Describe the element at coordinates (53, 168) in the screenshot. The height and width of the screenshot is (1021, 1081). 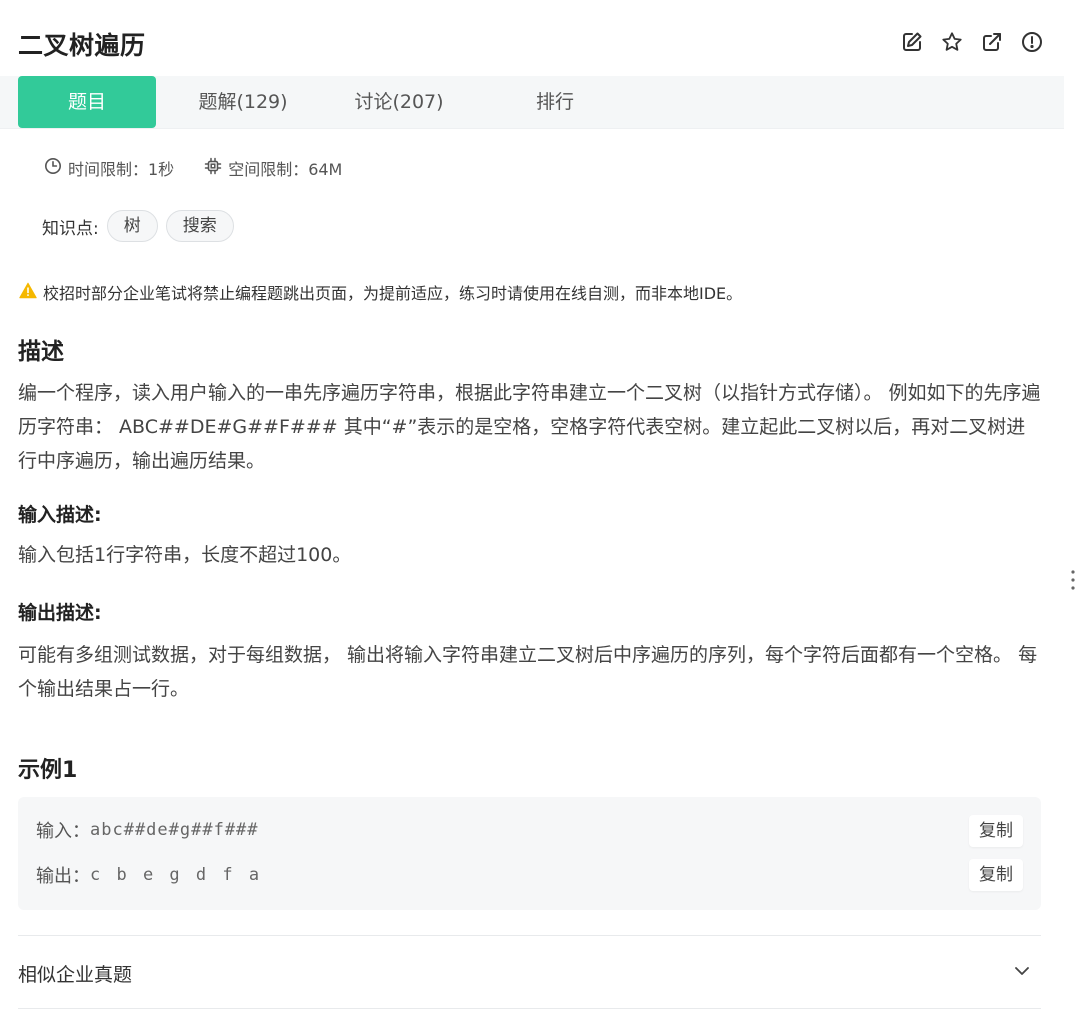
I see `clock-icon` at that location.